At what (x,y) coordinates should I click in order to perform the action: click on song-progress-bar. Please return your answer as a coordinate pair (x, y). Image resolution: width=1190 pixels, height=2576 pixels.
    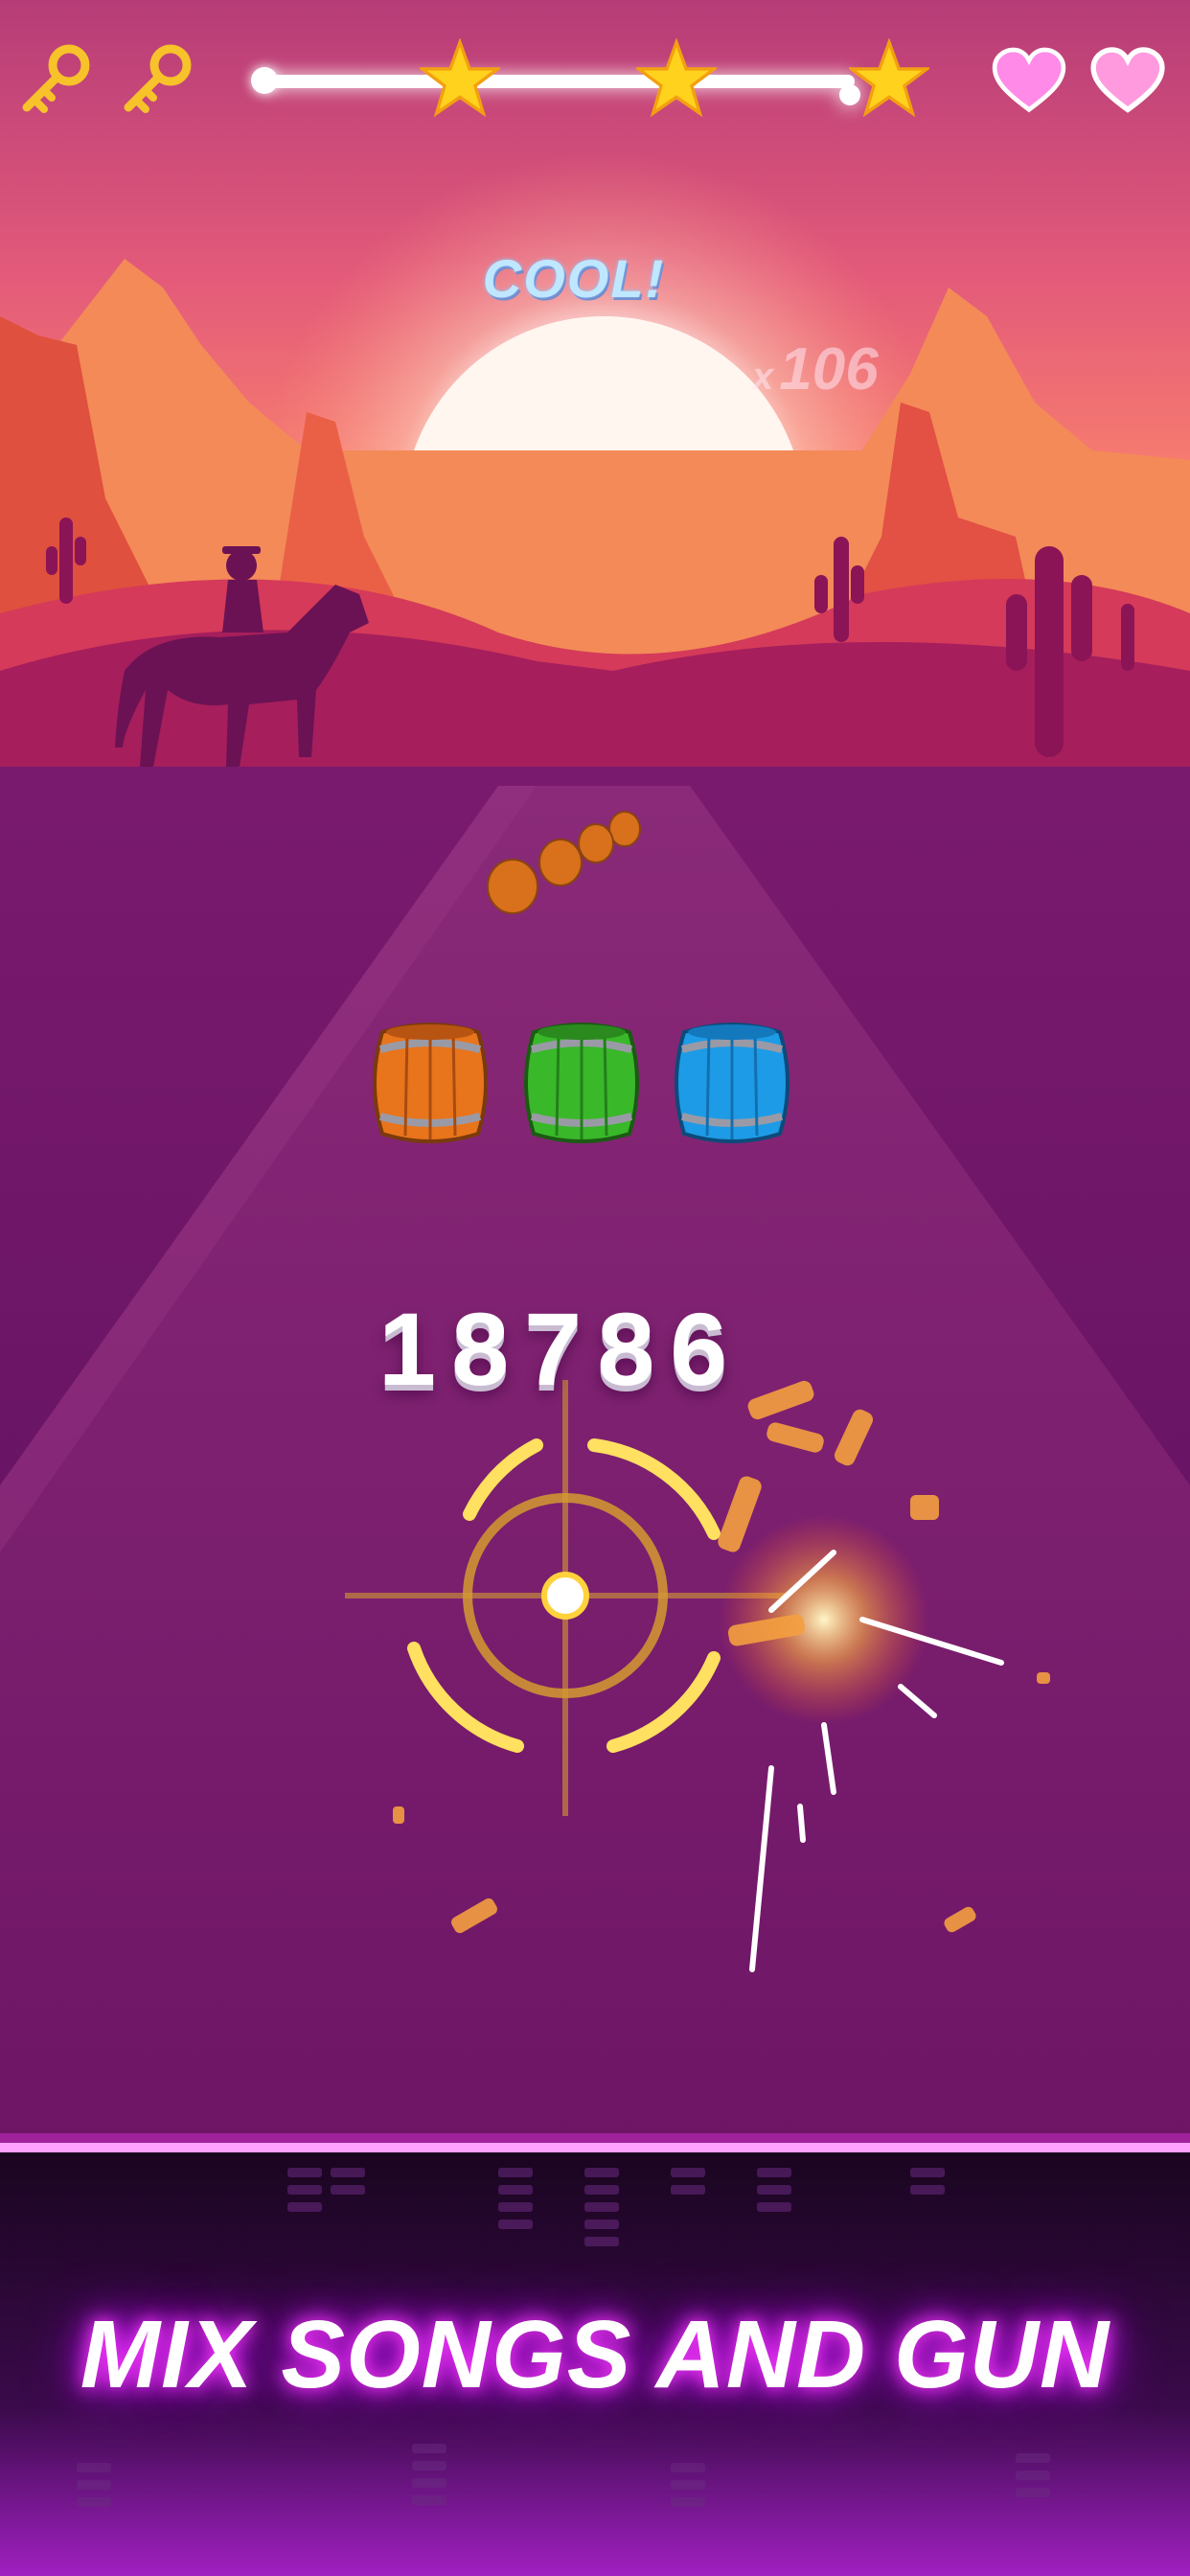
    Looking at the image, I should click on (558, 81).